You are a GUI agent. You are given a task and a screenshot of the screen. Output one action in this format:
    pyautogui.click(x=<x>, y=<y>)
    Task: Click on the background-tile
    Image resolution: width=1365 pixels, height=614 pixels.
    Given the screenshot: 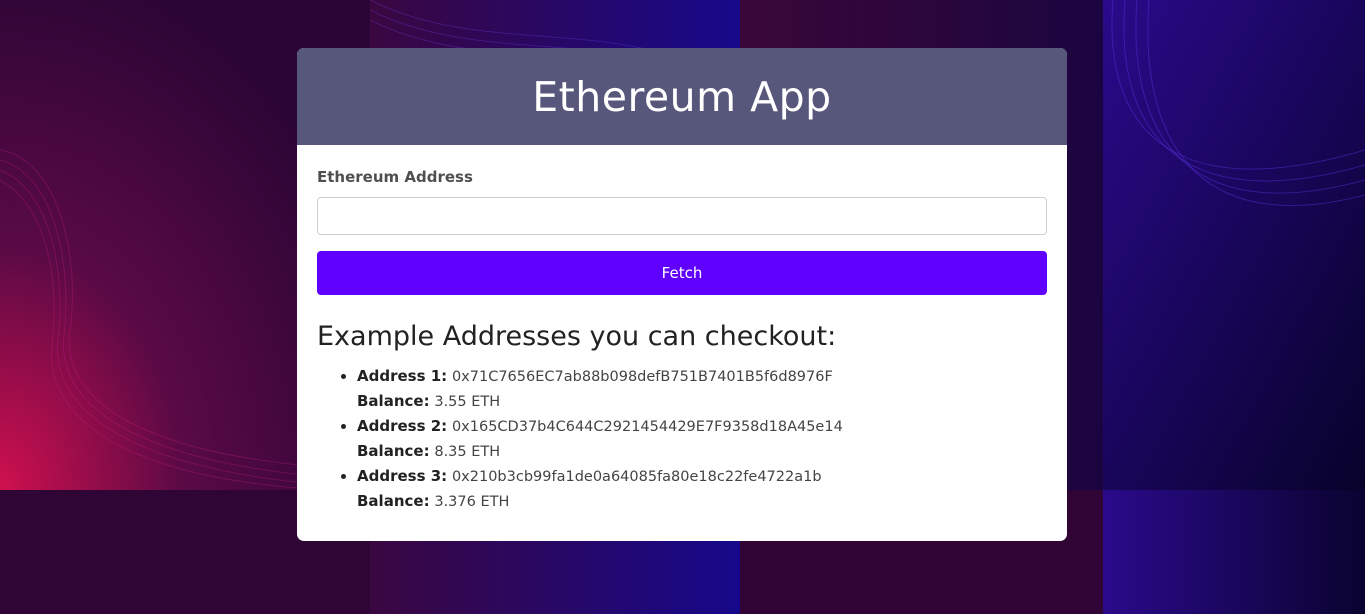 What is the action you would take?
    pyautogui.click(x=1234, y=552)
    